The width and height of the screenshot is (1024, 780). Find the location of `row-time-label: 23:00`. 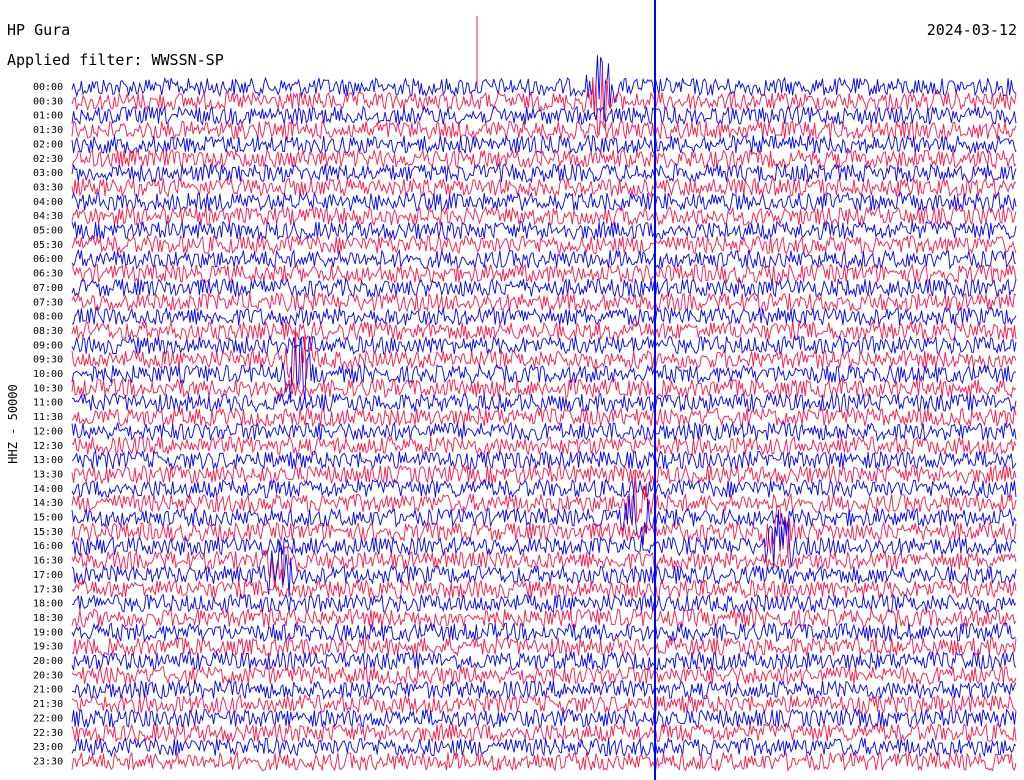

row-time-label: 23:00 is located at coordinates (48, 747).